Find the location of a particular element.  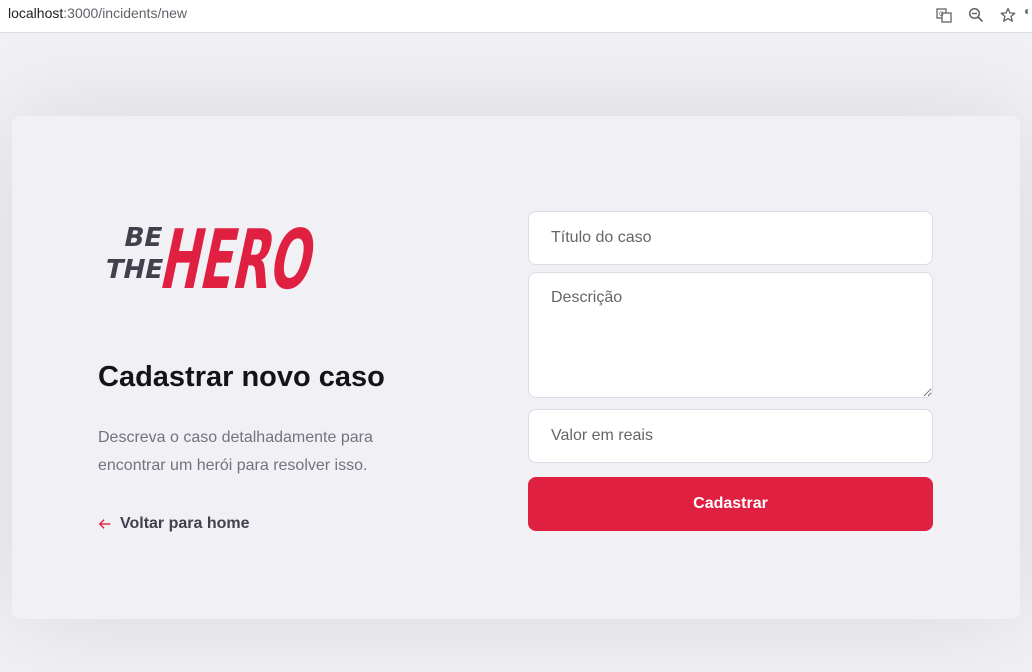

description-textarea is located at coordinates (730, 335).